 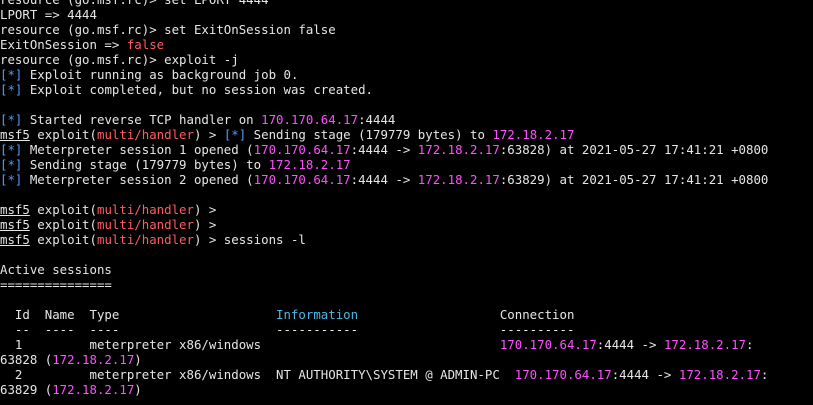 What do you see at coordinates (287, 329) in the screenshot?
I see `terminal-text-segment: -- ---- ---- ----------- ----------` at bounding box center [287, 329].